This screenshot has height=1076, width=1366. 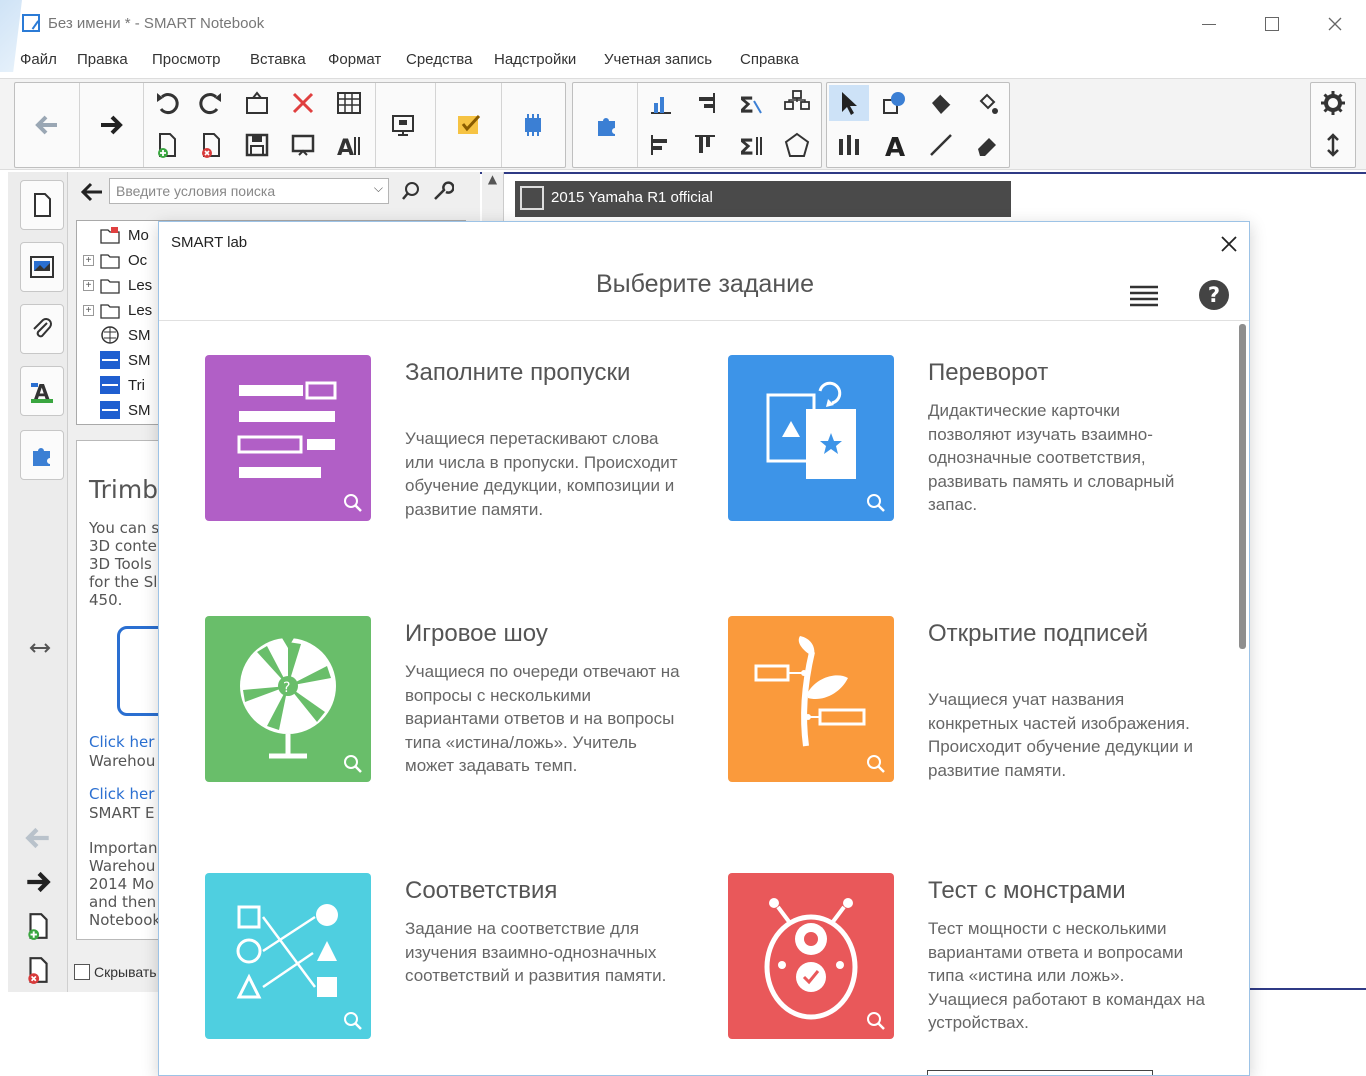 I want to click on dialog-help-button: ?, so click(x=1214, y=295).